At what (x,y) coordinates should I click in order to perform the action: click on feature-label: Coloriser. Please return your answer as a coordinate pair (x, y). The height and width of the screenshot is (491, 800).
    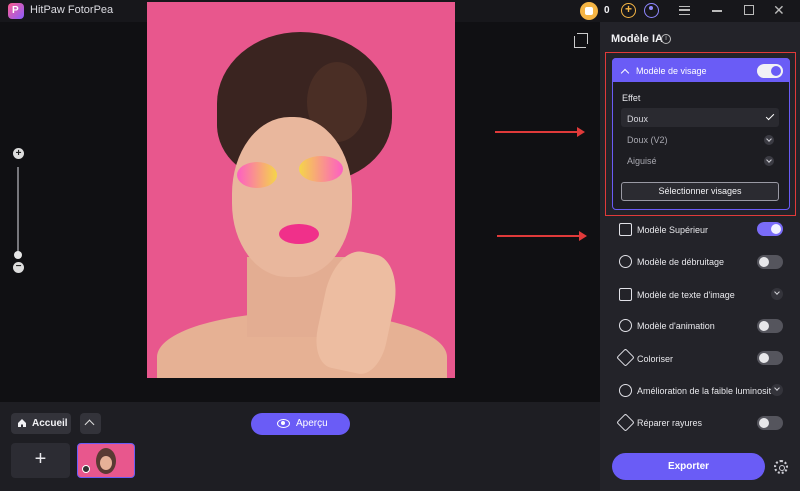
    Looking at the image, I should click on (655, 359).